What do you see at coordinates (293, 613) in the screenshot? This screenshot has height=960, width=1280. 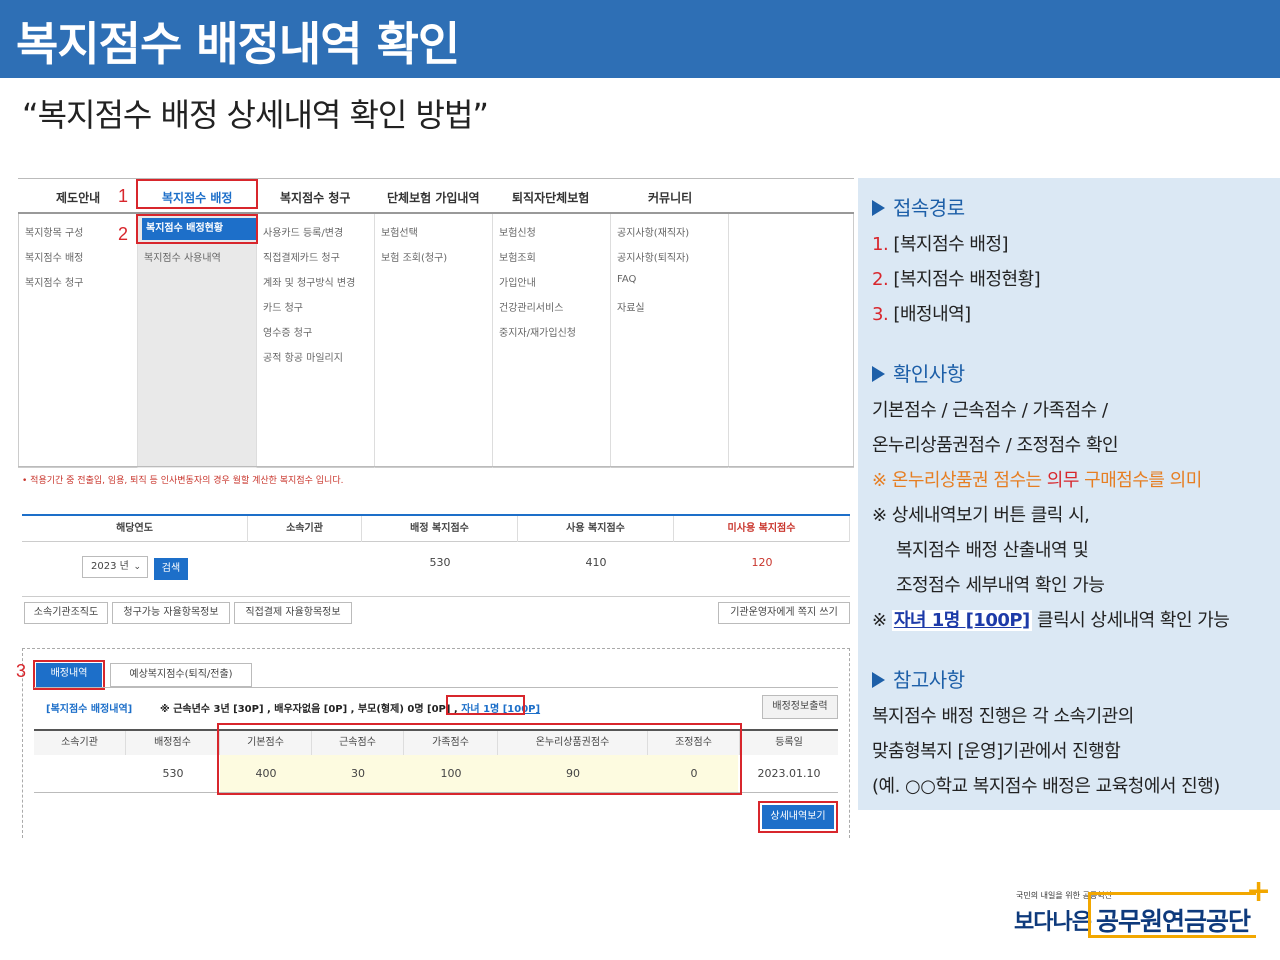 I see `direct-pay-items-button: 직접결제 자율항목정보` at bounding box center [293, 613].